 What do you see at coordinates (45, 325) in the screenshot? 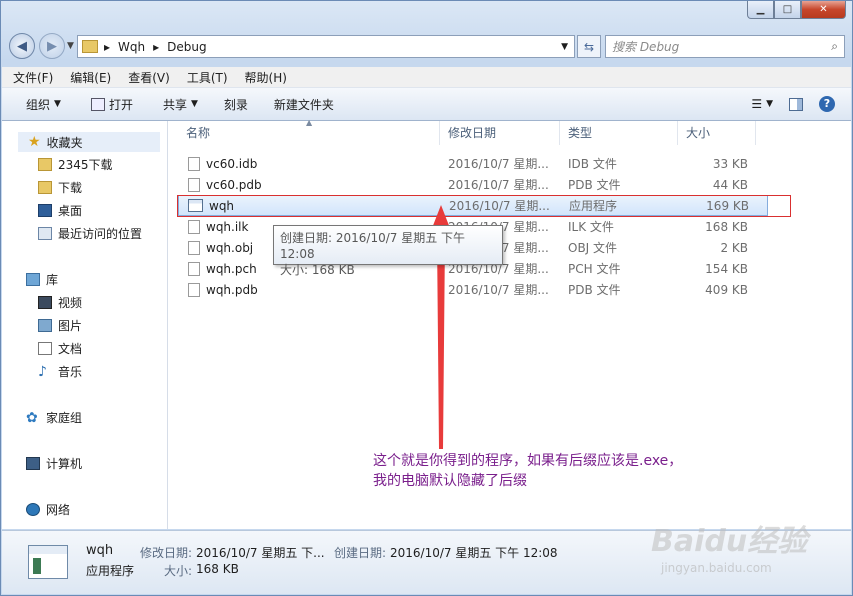
I see `picture-icon` at bounding box center [45, 325].